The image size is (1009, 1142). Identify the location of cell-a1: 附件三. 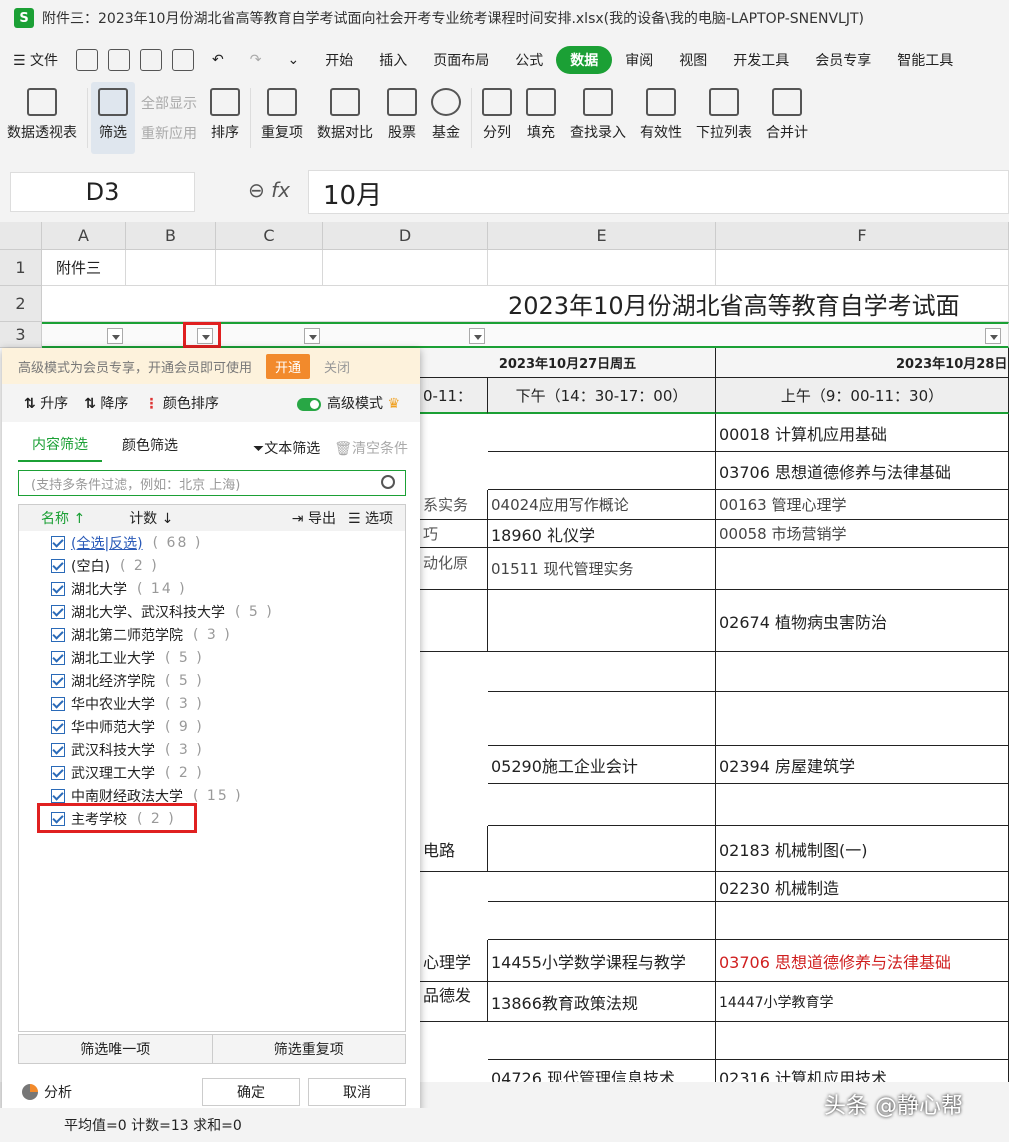
(84, 268).